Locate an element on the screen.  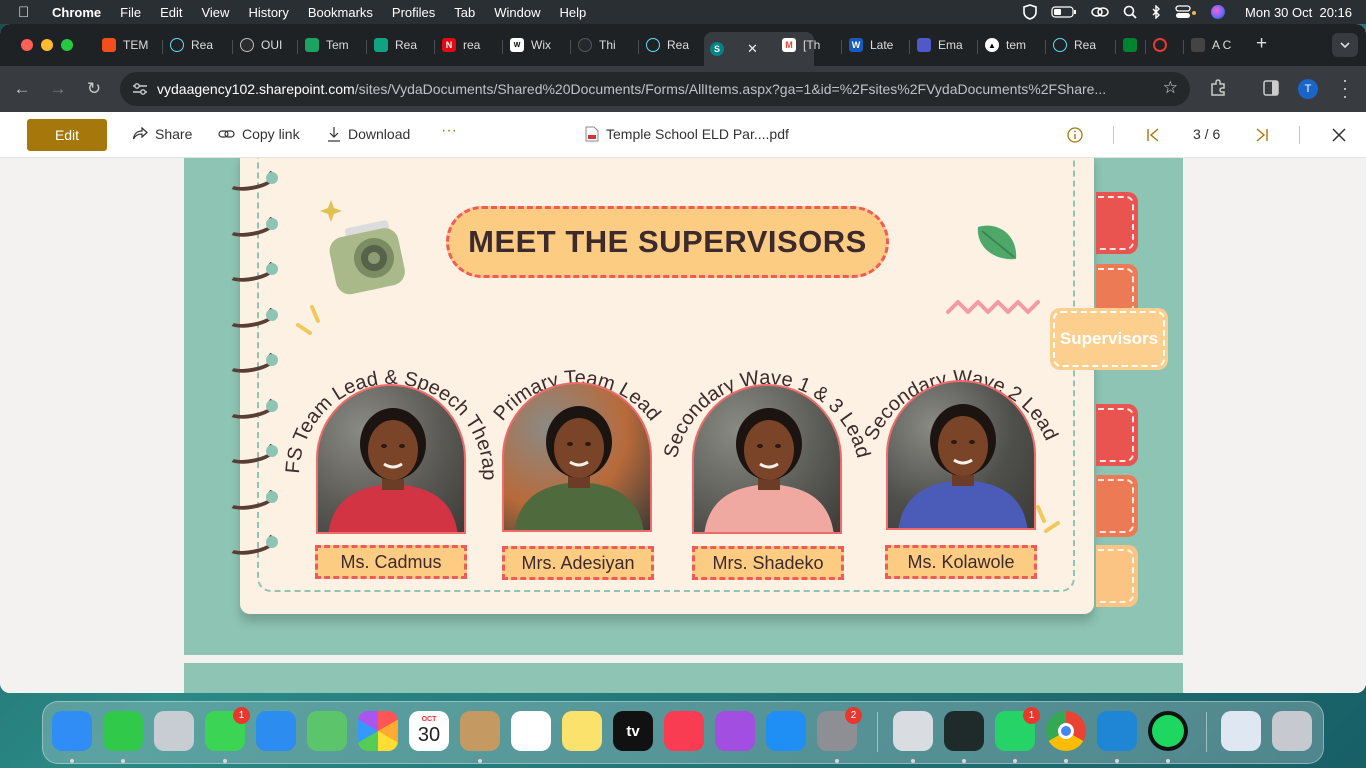
appletv-icon: tv is located at coordinates (633, 731).